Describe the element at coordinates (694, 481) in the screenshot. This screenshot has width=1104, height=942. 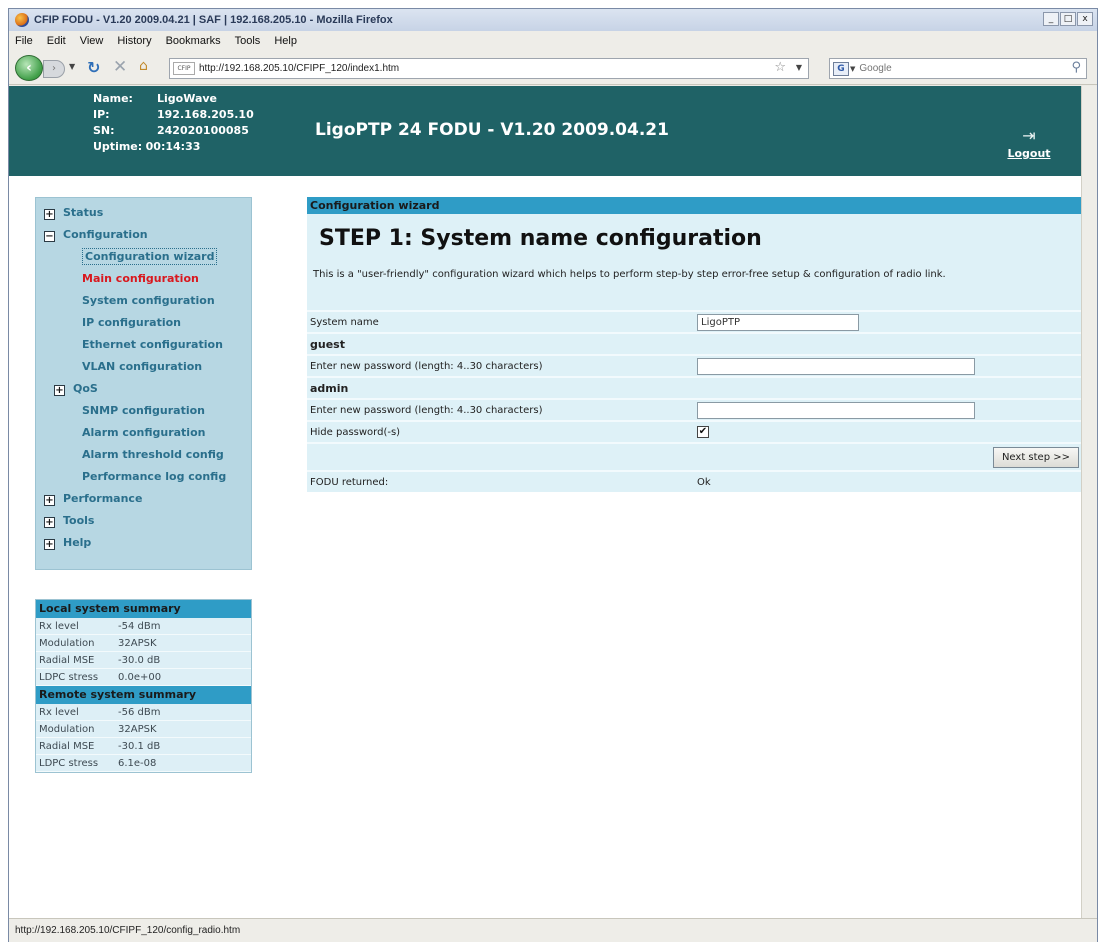
I see `fodu-returned-row: FODU returned: Ok` at that location.